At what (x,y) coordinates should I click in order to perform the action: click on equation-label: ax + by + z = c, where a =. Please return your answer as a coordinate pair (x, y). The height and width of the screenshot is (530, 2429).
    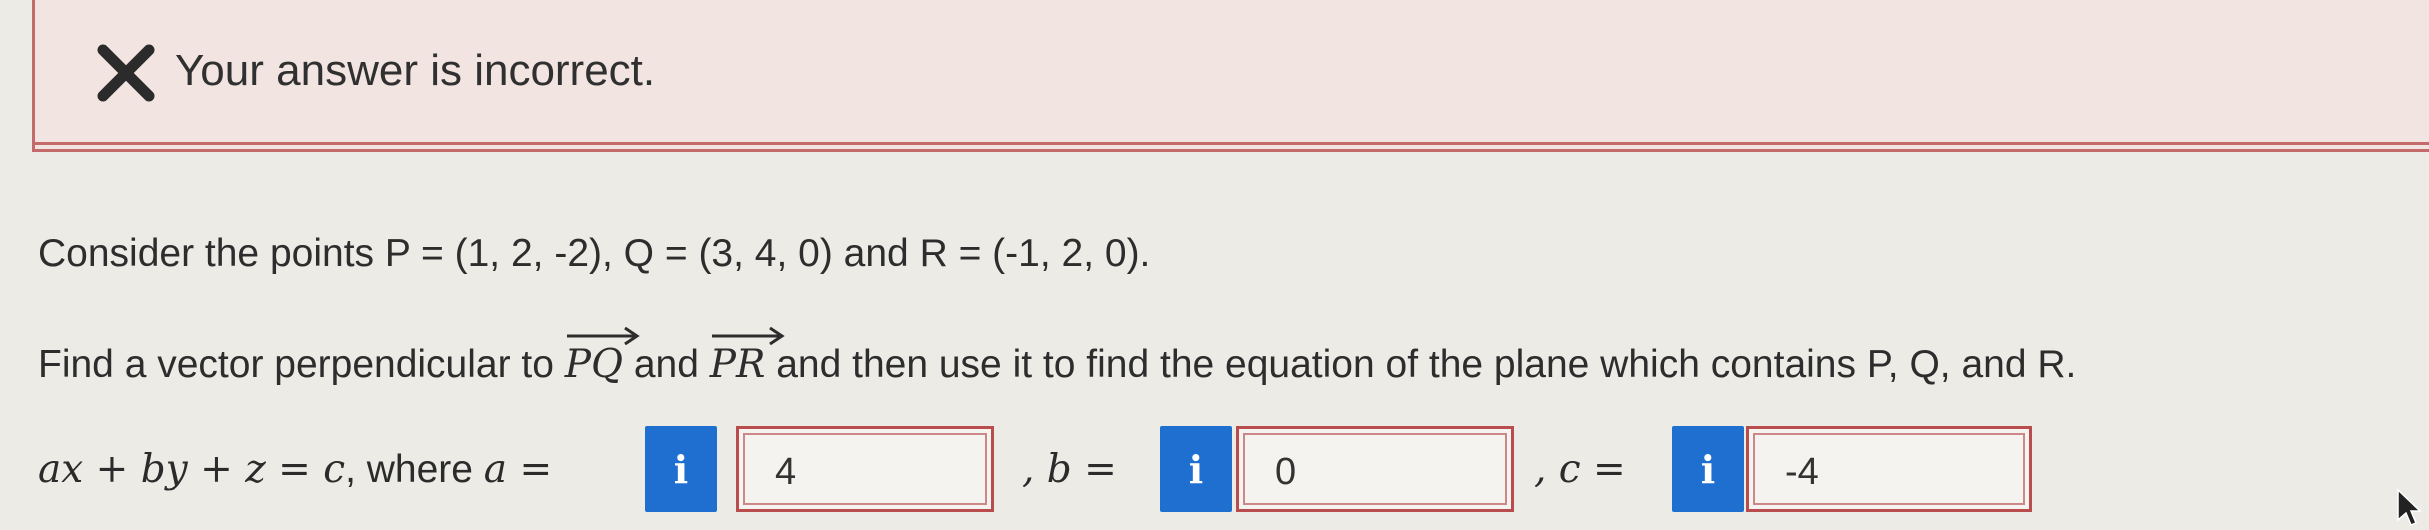
    Looking at the image, I should click on (295, 469).